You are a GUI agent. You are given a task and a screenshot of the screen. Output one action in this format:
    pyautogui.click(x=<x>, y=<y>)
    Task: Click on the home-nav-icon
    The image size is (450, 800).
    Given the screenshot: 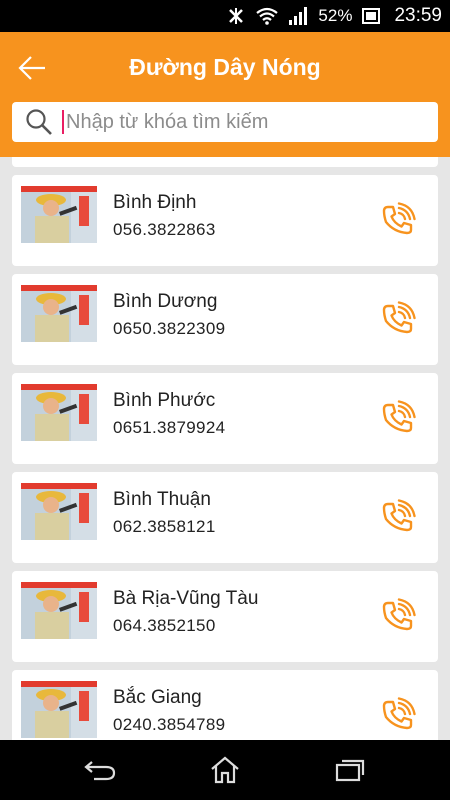 What is the action you would take?
    pyautogui.click(x=225, y=770)
    